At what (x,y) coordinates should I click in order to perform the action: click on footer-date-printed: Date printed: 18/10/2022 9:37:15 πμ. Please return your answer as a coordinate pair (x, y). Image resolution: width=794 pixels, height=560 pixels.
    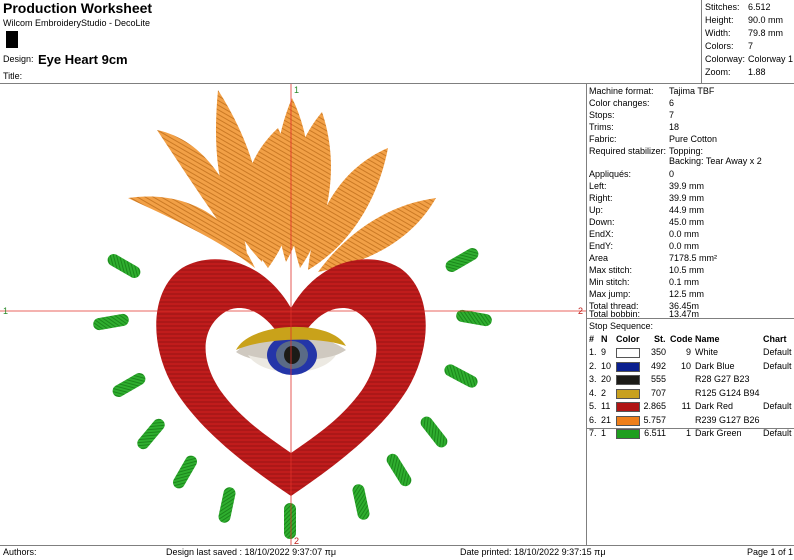
    Looking at the image, I should click on (533, 552).